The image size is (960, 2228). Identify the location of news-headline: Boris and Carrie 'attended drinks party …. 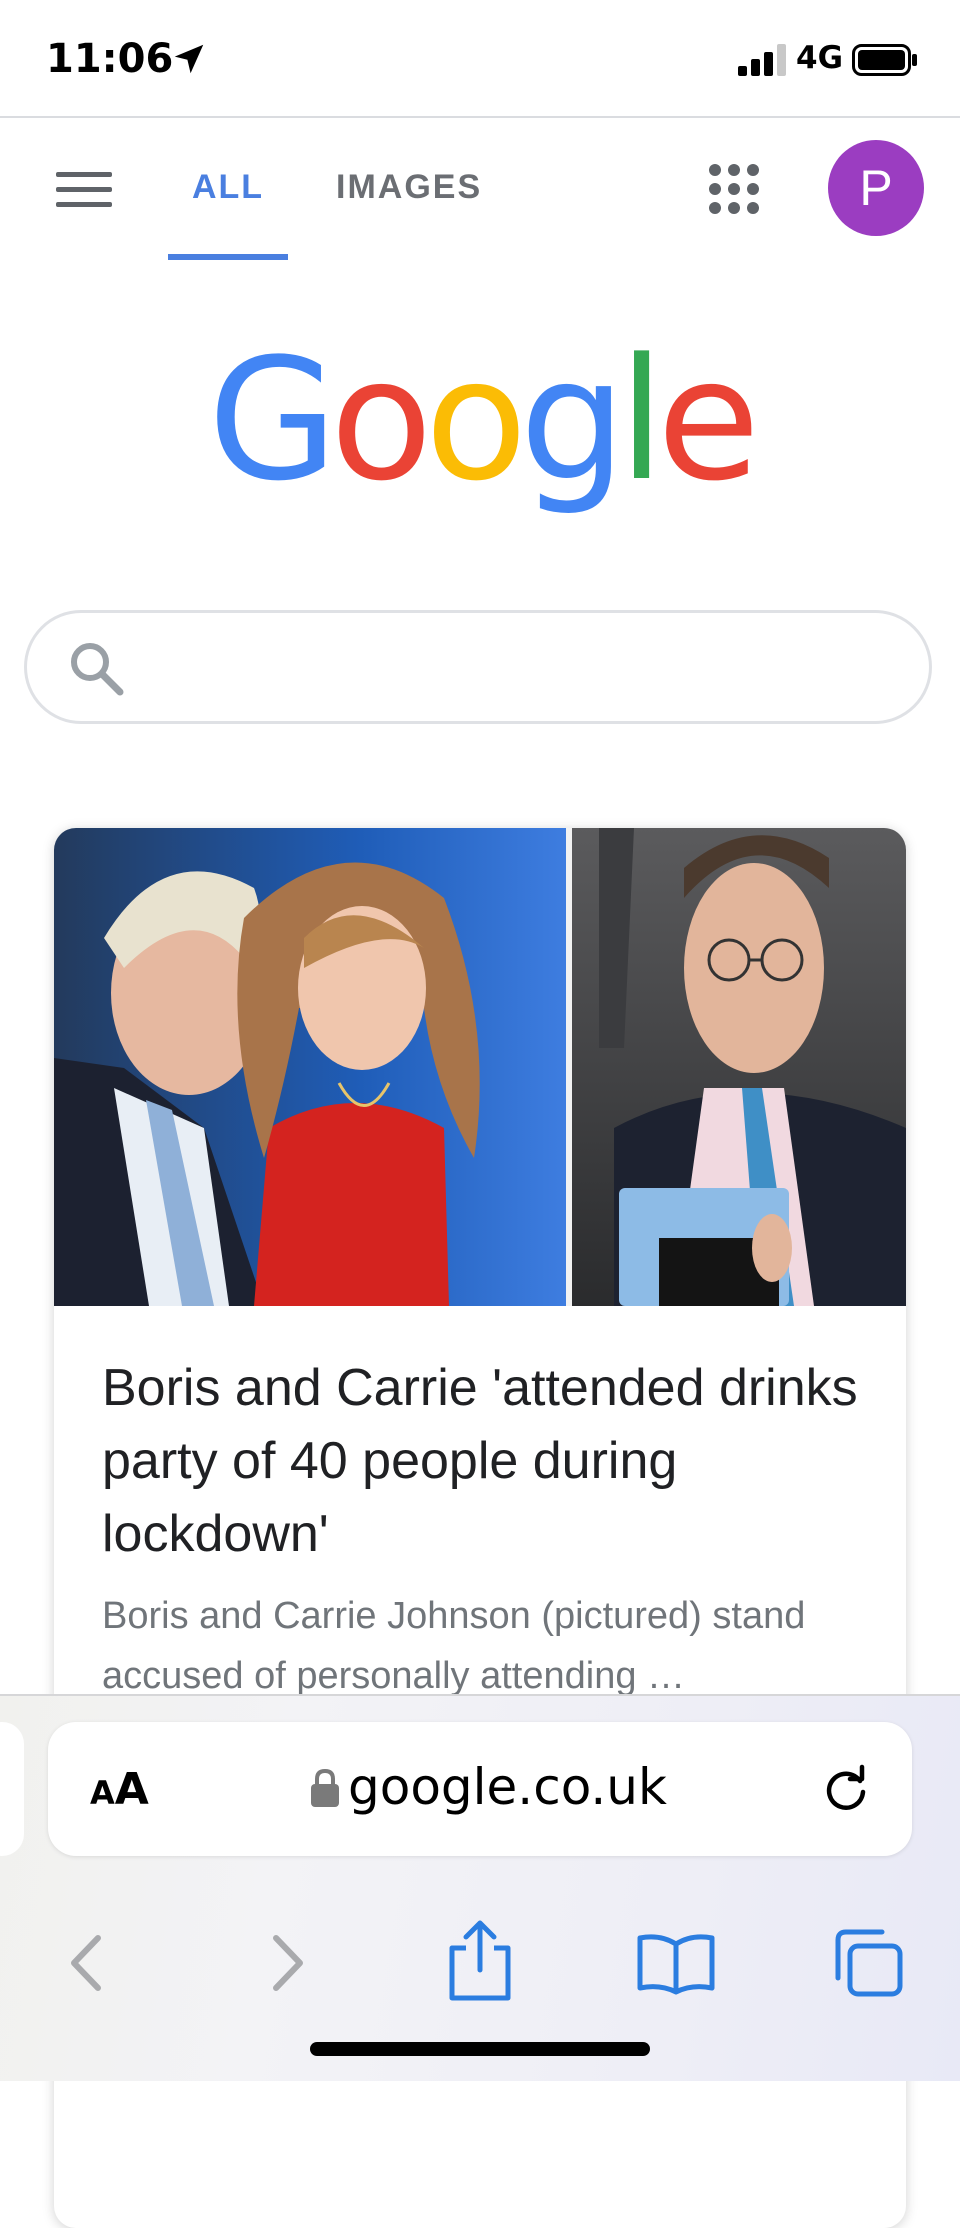
(492, 1461).